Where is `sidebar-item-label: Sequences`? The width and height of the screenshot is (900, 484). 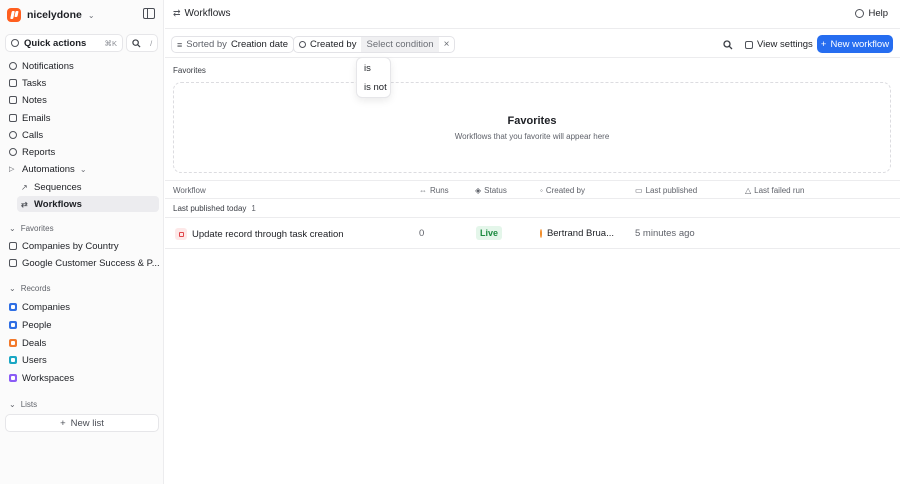
sidebar-item-label: Sequences is located at coordinates (58, 187).